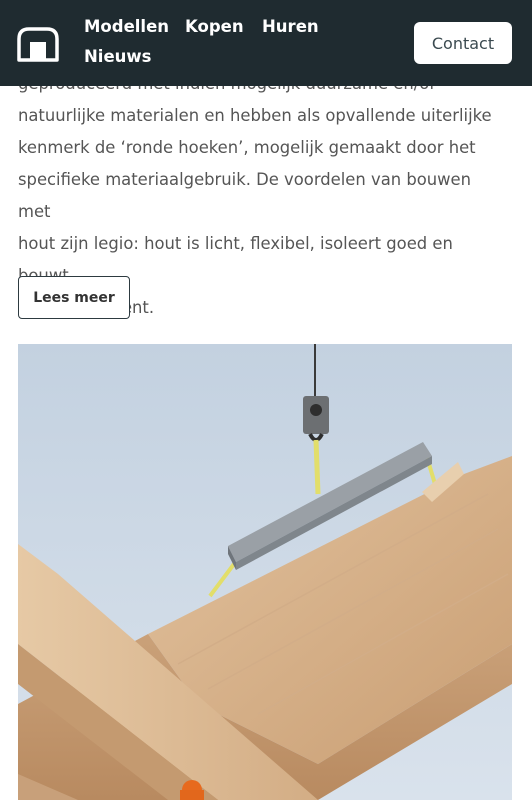 The height and width of the screenshot is (800, 532). Describe the element at coordinates (266, 43) in the screenshot. I see `top-navbar: Modellen Kopen Huren Nieuws Contact` at that location.